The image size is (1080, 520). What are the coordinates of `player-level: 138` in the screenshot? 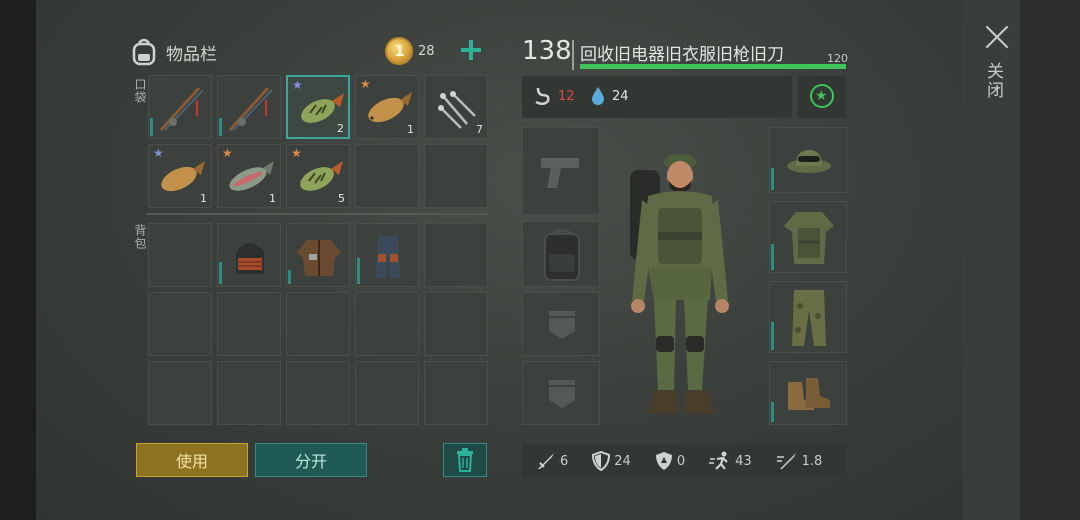 It's located at (547, 51).